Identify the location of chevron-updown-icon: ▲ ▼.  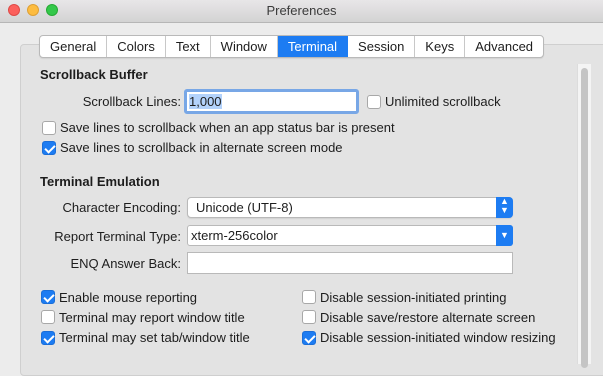
(504, 207).